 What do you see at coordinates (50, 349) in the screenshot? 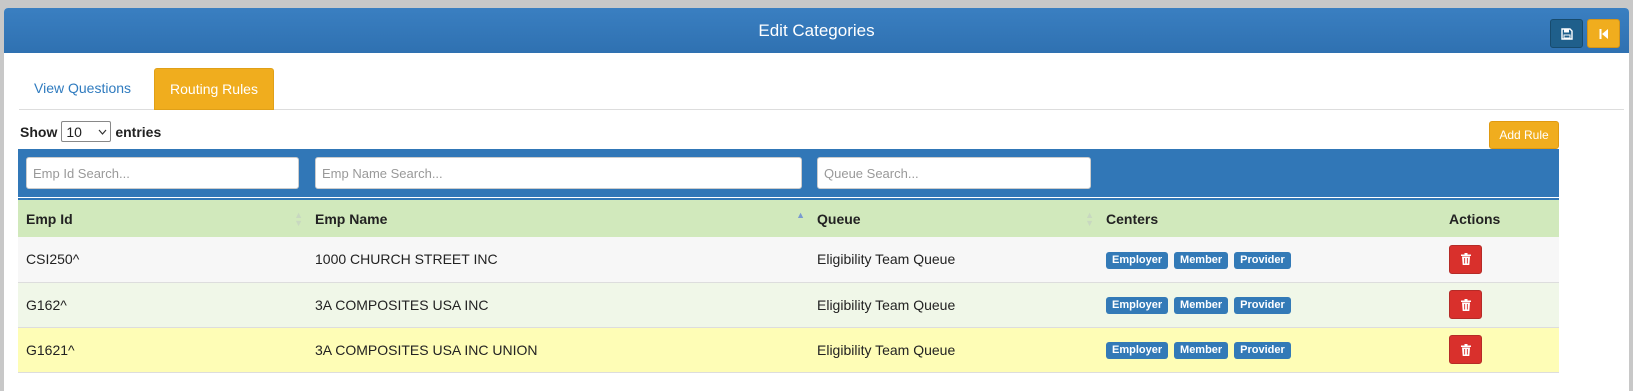
I see `emp-id-cell: G1621^` at bounding box center [50, 349].